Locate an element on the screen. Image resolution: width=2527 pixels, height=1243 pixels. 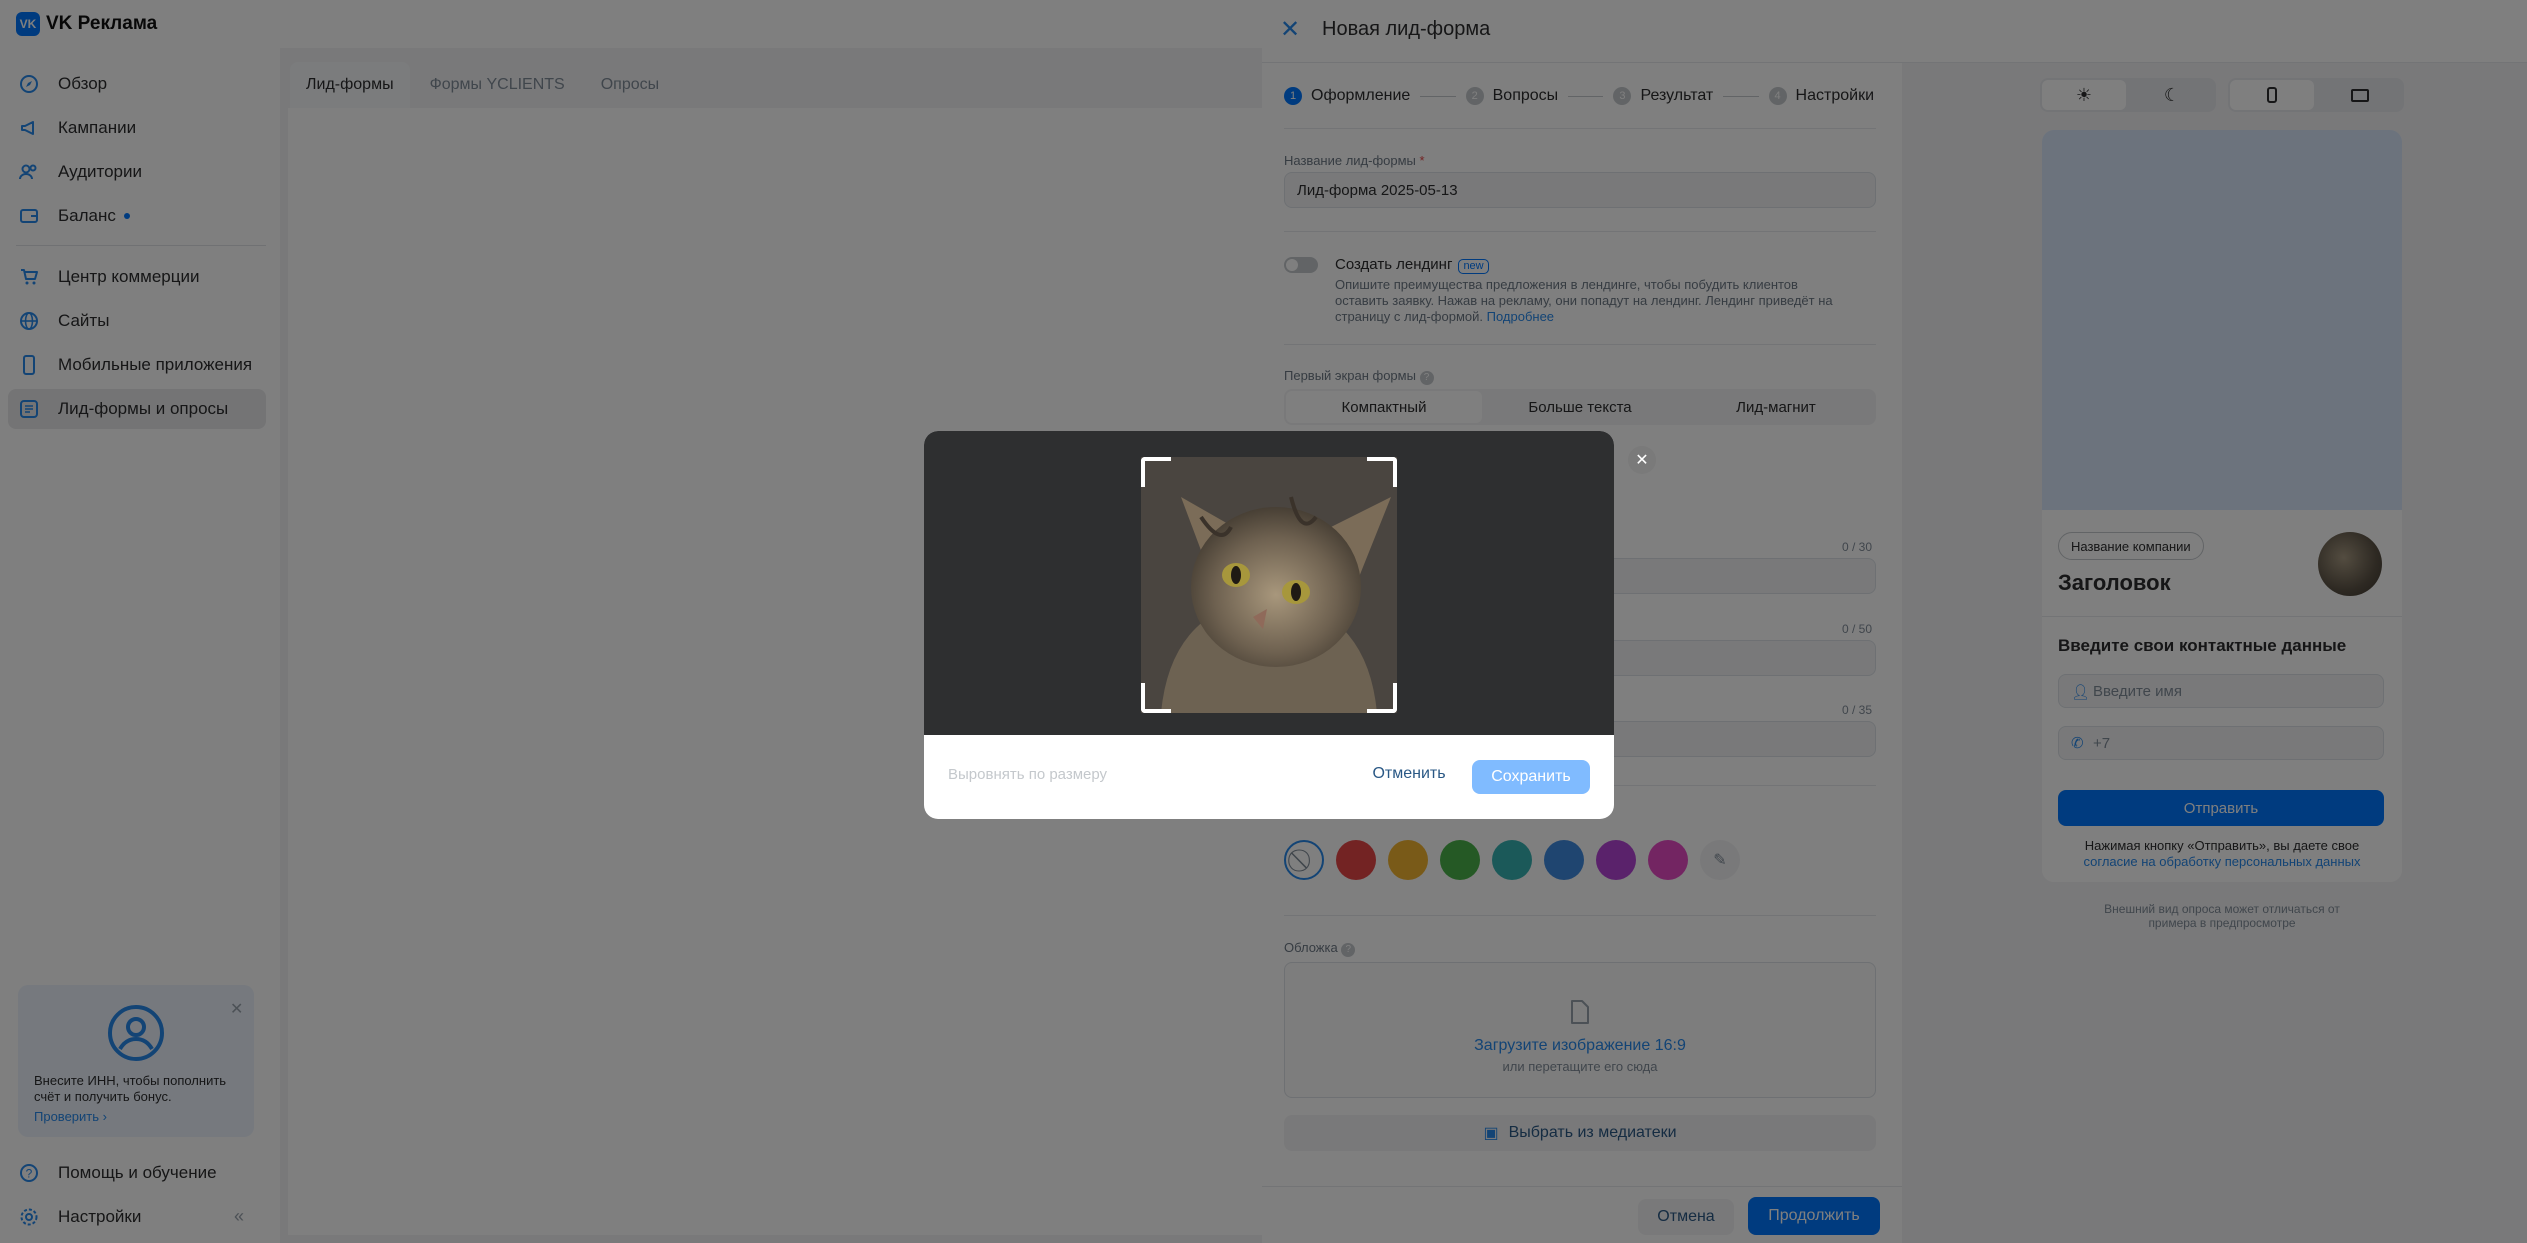
fit-to-size-button: Выровнять по размеру is located at coordinates (1027, 774).